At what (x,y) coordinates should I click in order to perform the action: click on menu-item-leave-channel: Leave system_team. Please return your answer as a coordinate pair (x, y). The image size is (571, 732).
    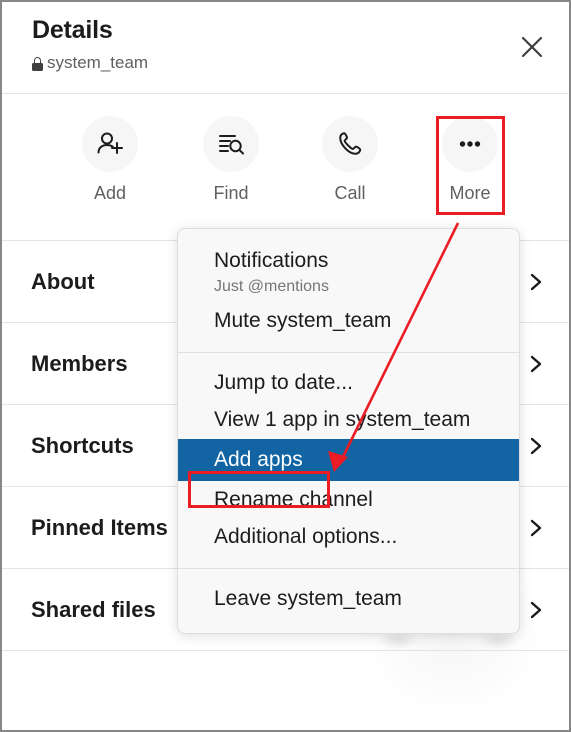
    Looking at the image, I should click on (348, 599).